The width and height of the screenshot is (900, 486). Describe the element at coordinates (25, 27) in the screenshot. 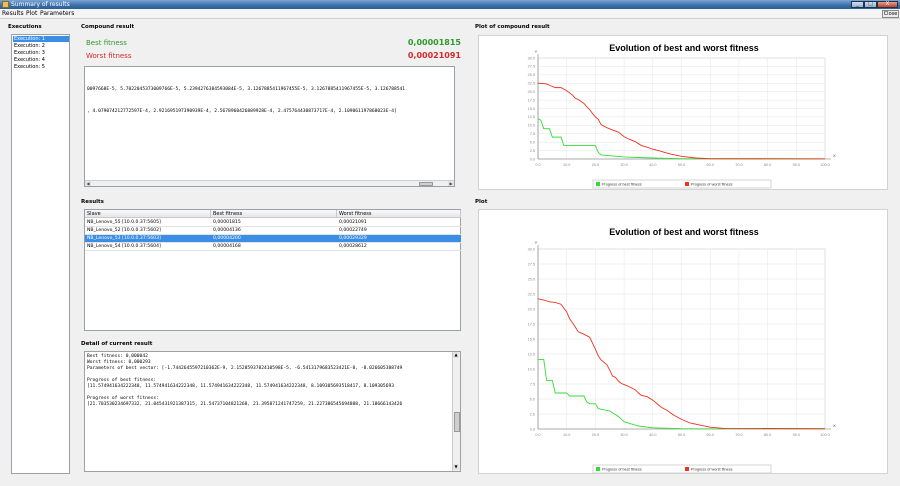

I see `executions-heading: Executions` at that location.